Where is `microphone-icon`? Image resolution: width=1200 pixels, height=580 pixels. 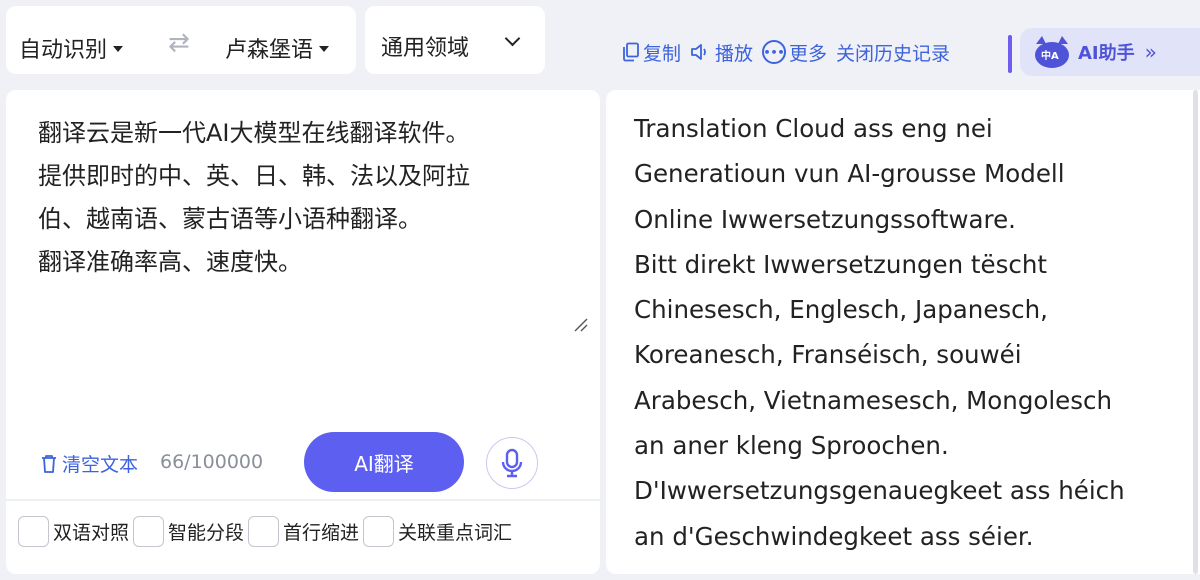 microphone-icon is located at coordinates (512, 463).